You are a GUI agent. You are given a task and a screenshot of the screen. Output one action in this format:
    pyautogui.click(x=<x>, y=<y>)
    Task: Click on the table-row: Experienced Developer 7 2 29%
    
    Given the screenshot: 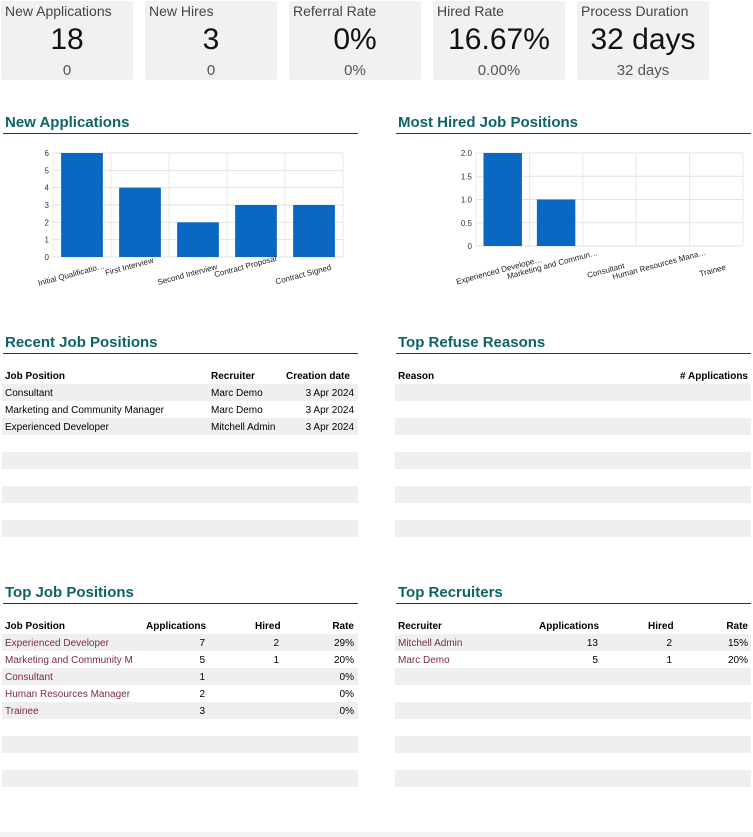 What is the action you would take?
    pyautogui.click(x=180, y=642)
    